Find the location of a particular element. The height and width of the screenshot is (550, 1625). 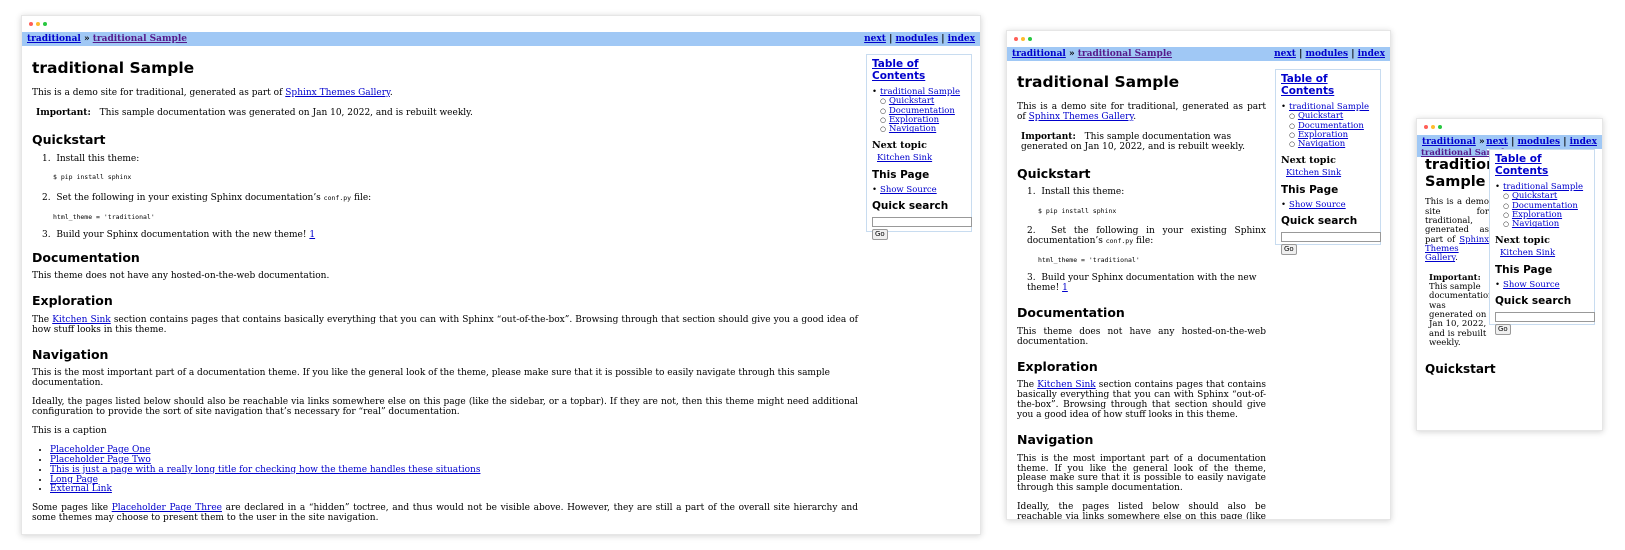

footnote-divider is located at coordinates (445, 534).